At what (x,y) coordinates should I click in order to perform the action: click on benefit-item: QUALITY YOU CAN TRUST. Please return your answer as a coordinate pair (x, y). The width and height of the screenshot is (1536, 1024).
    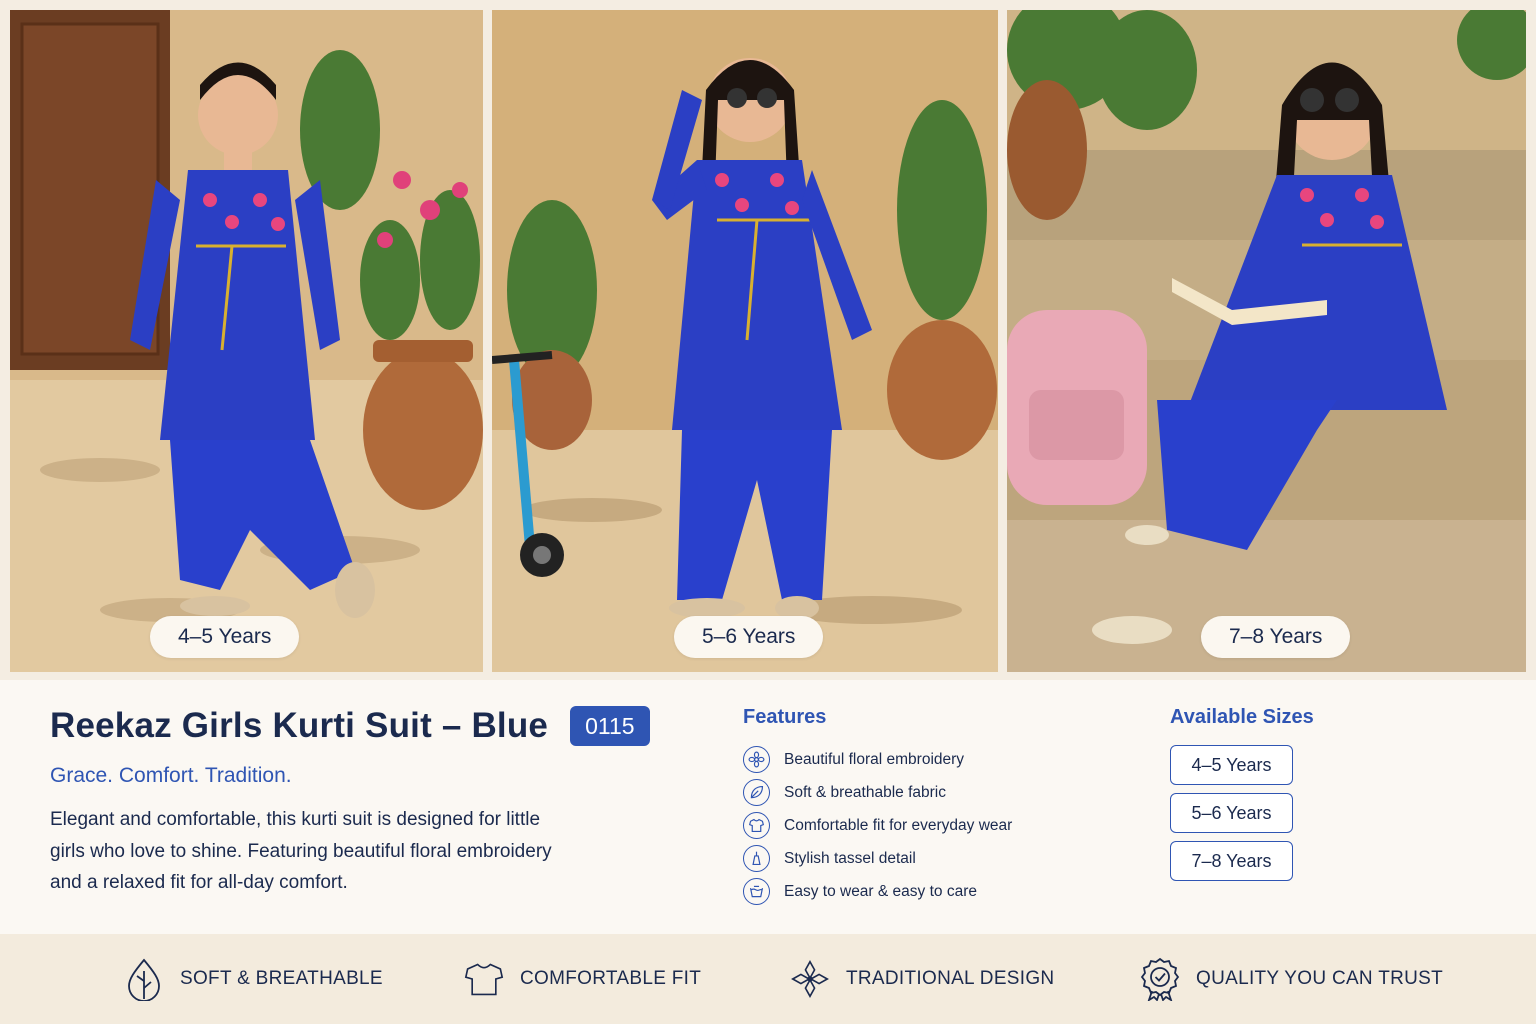
    Looking at the image, I should click on (1291, 979).